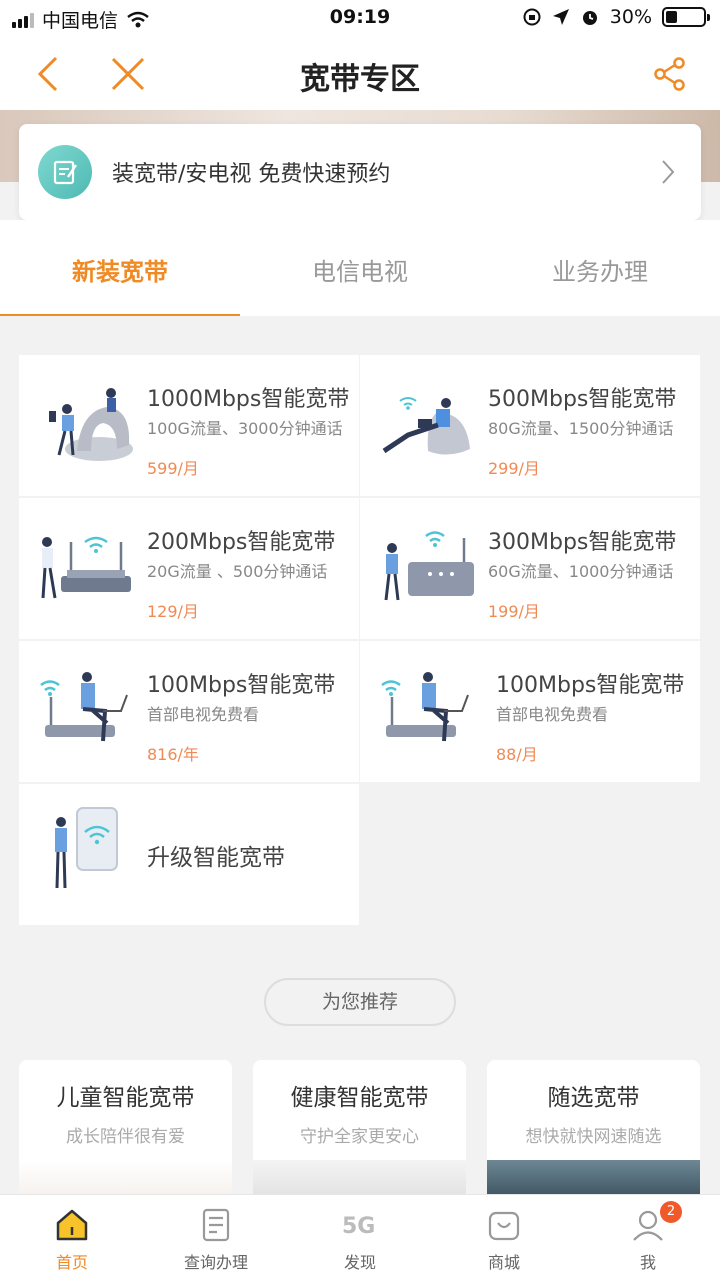  Describe the element at coordinates (91, 424) in the screenshot. I see `people-sofa-illustration` at that location.